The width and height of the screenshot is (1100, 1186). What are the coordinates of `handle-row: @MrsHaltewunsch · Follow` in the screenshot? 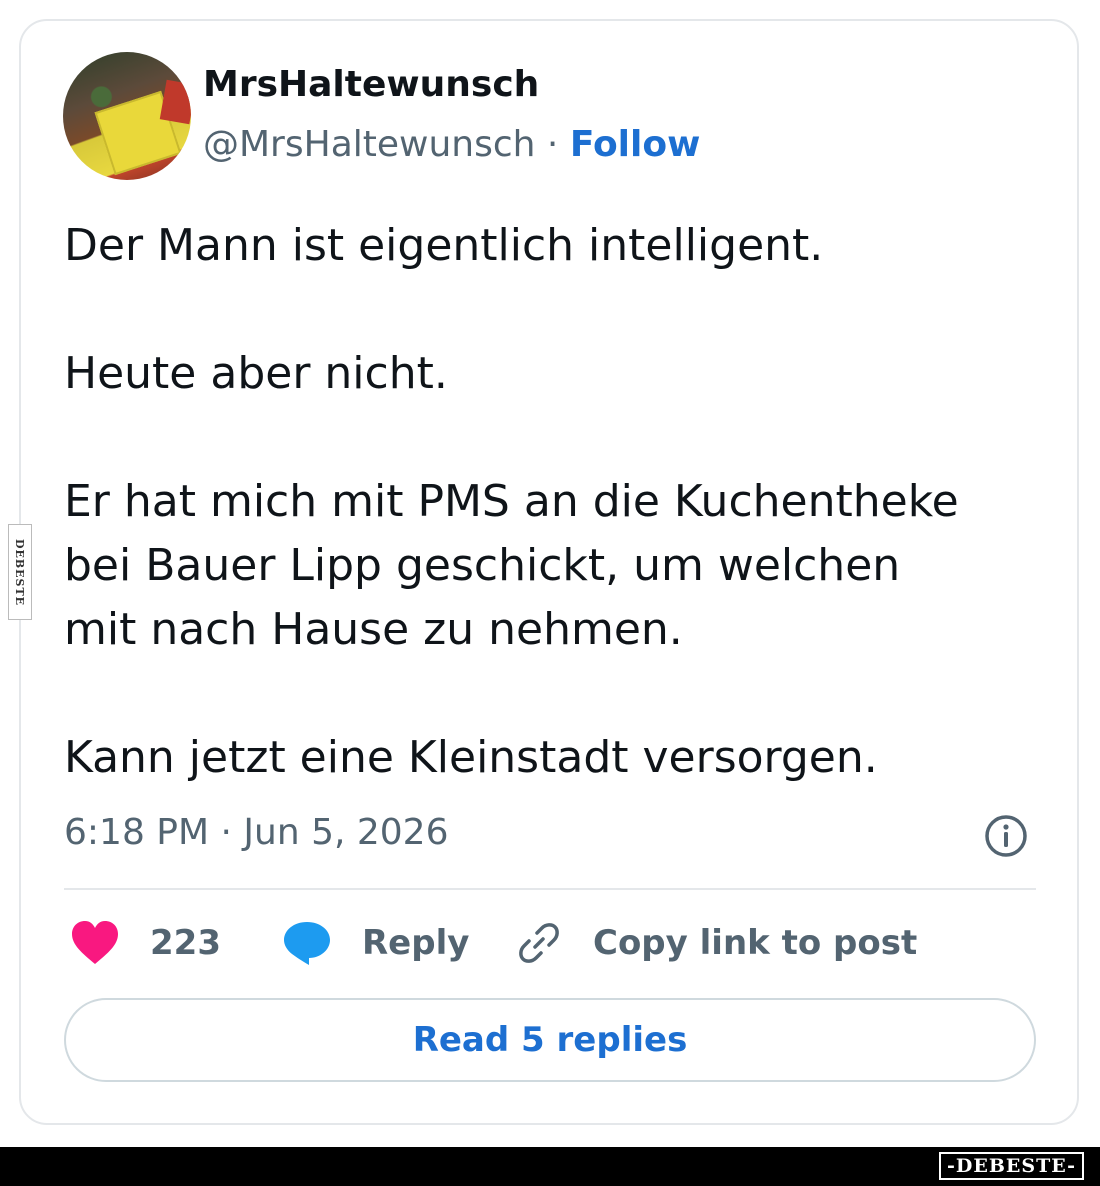 It's located at (451, 144).